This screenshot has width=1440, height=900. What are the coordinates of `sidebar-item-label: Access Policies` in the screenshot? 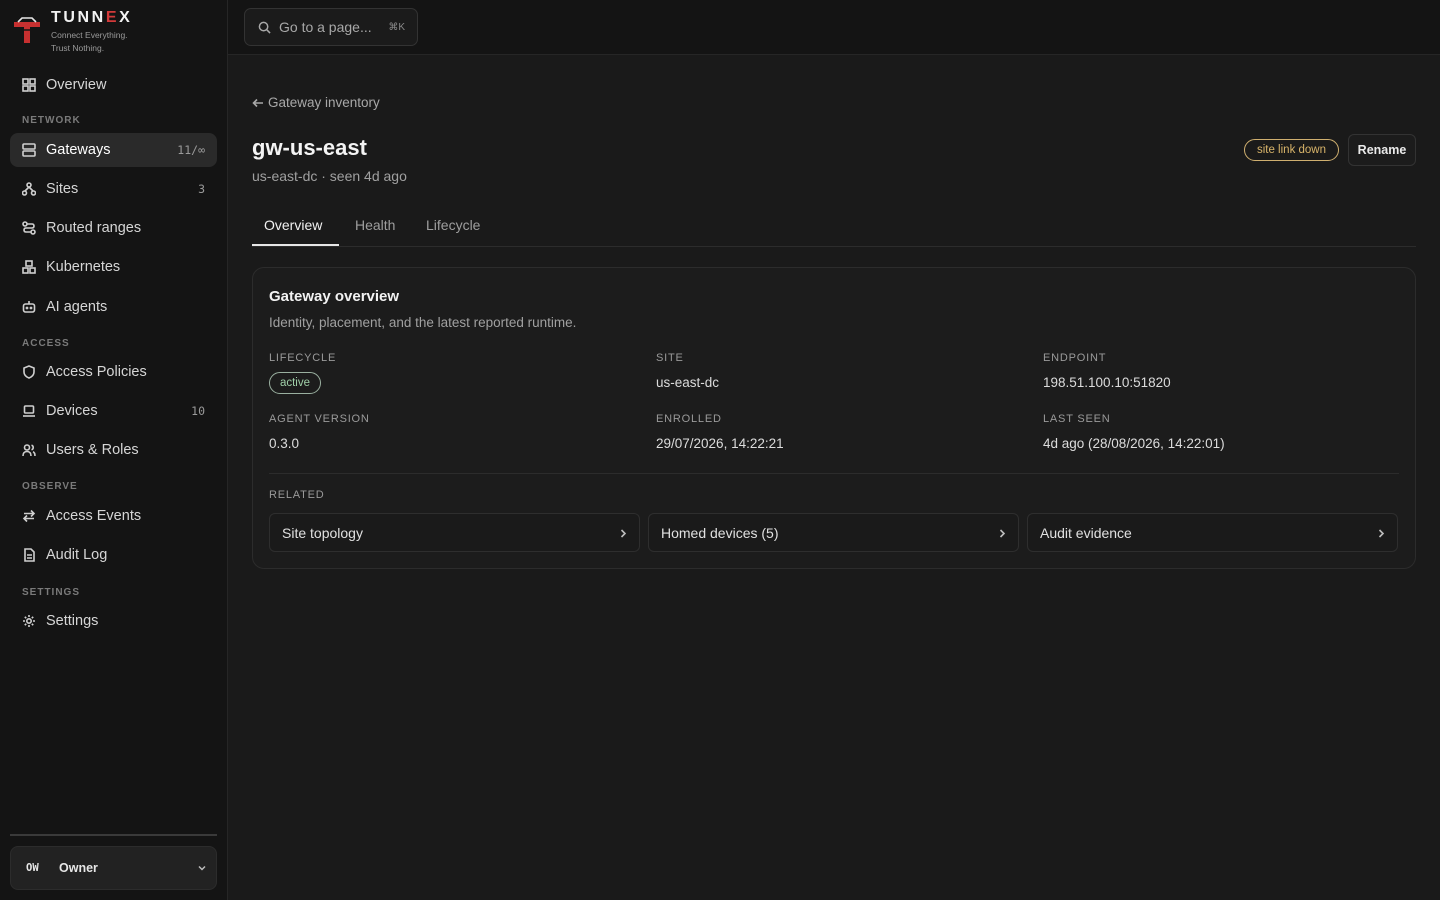 It's located at (96, 372).